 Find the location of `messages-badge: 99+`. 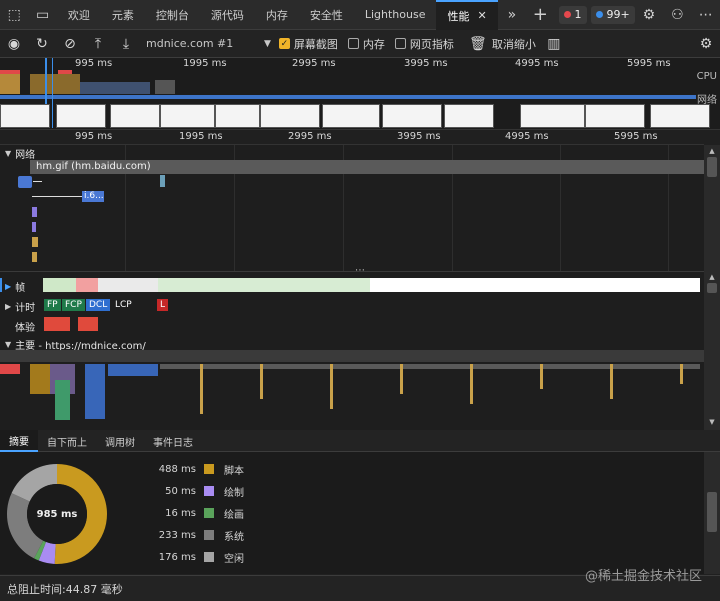

messages-badge: 99+ is located at coordinates (612, 14).